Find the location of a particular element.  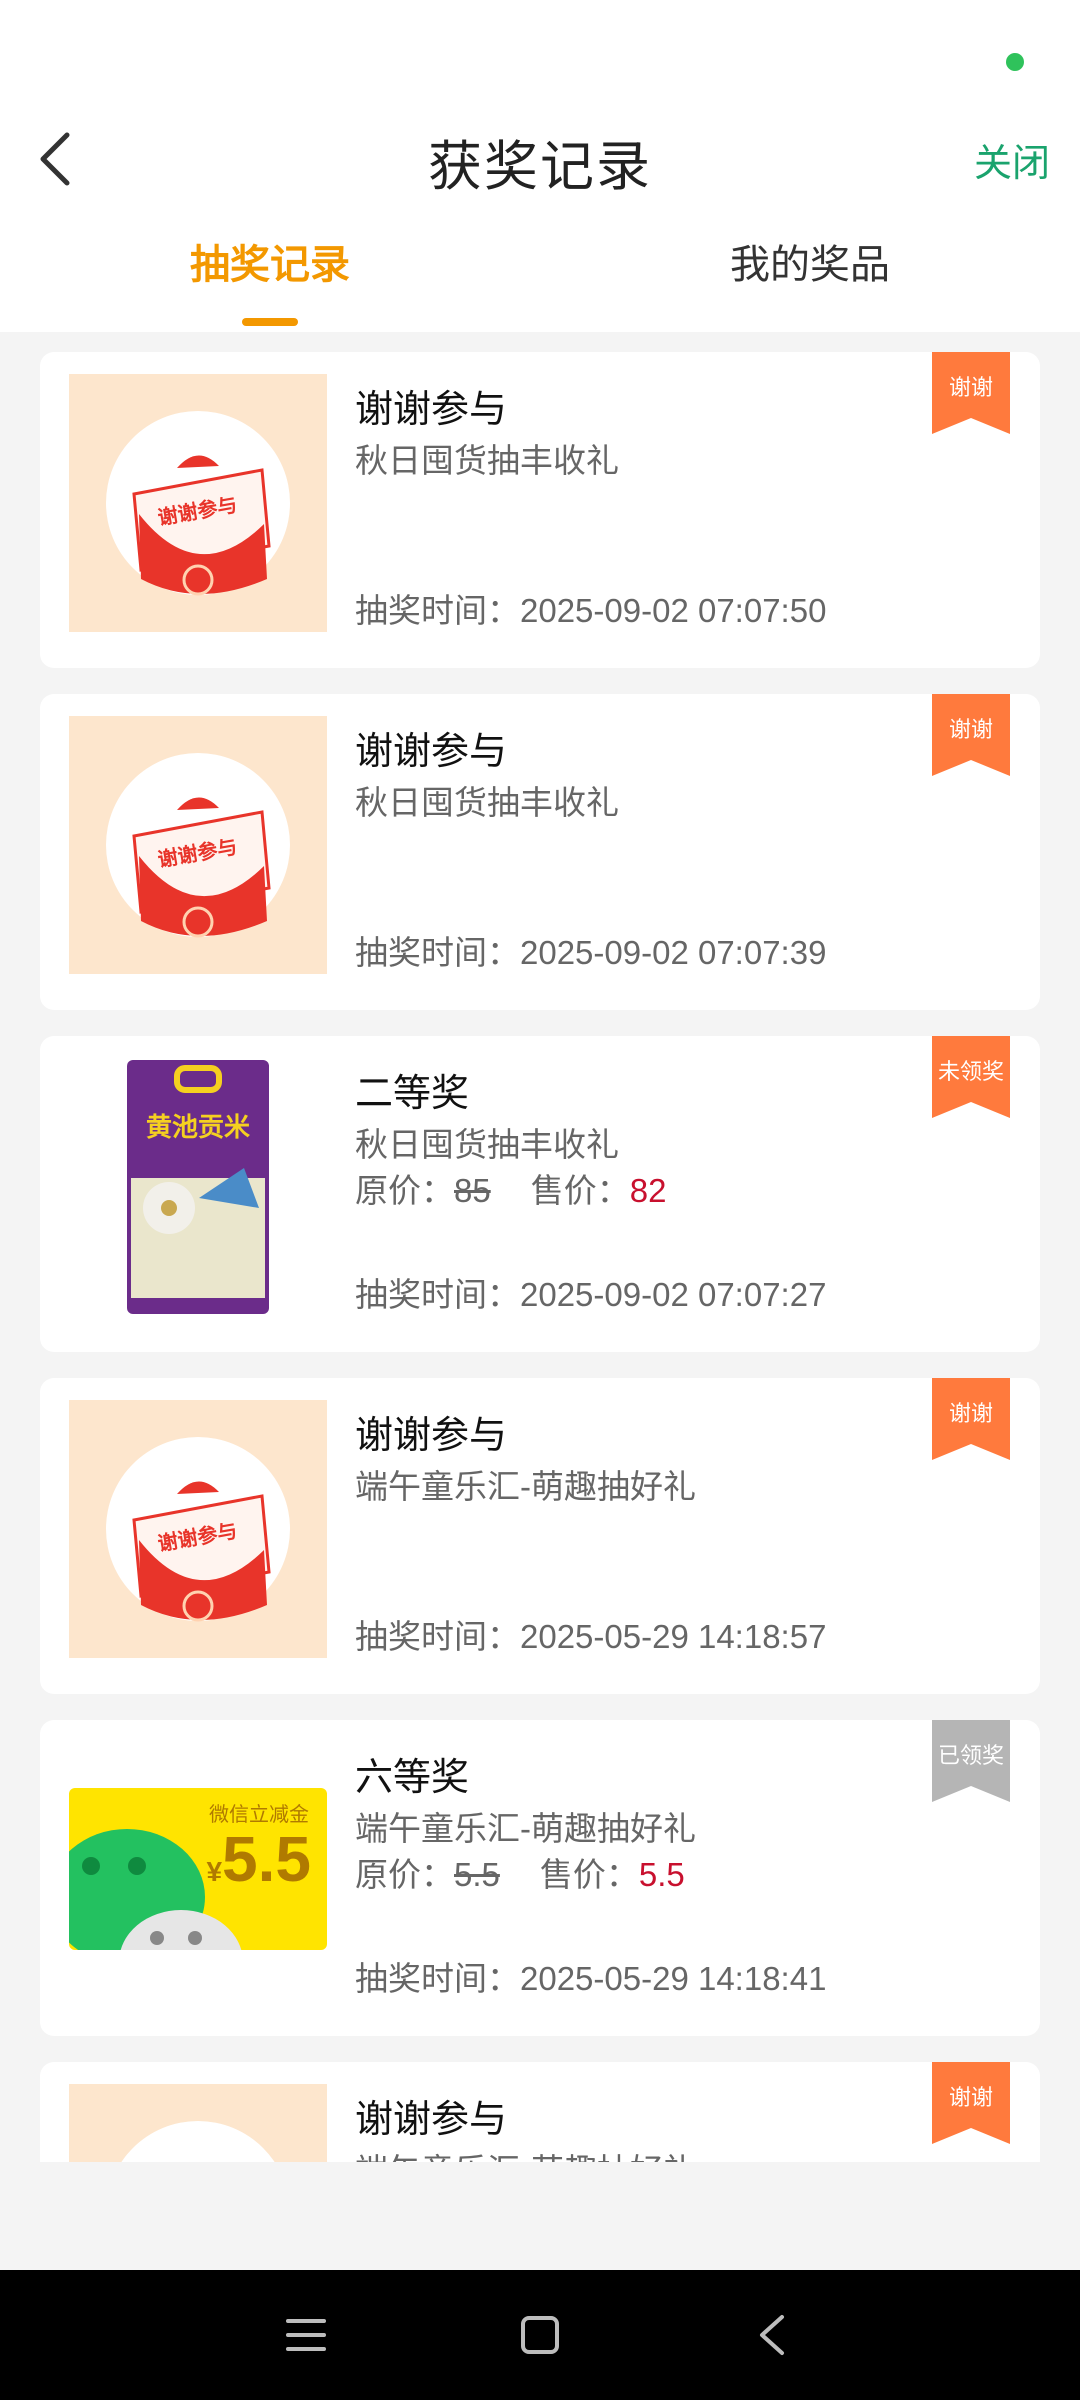

record-card: 谢谢参与 端午童乐汇-萌趣抽好礼 谢谢 is located at coordinates (540, 2112).